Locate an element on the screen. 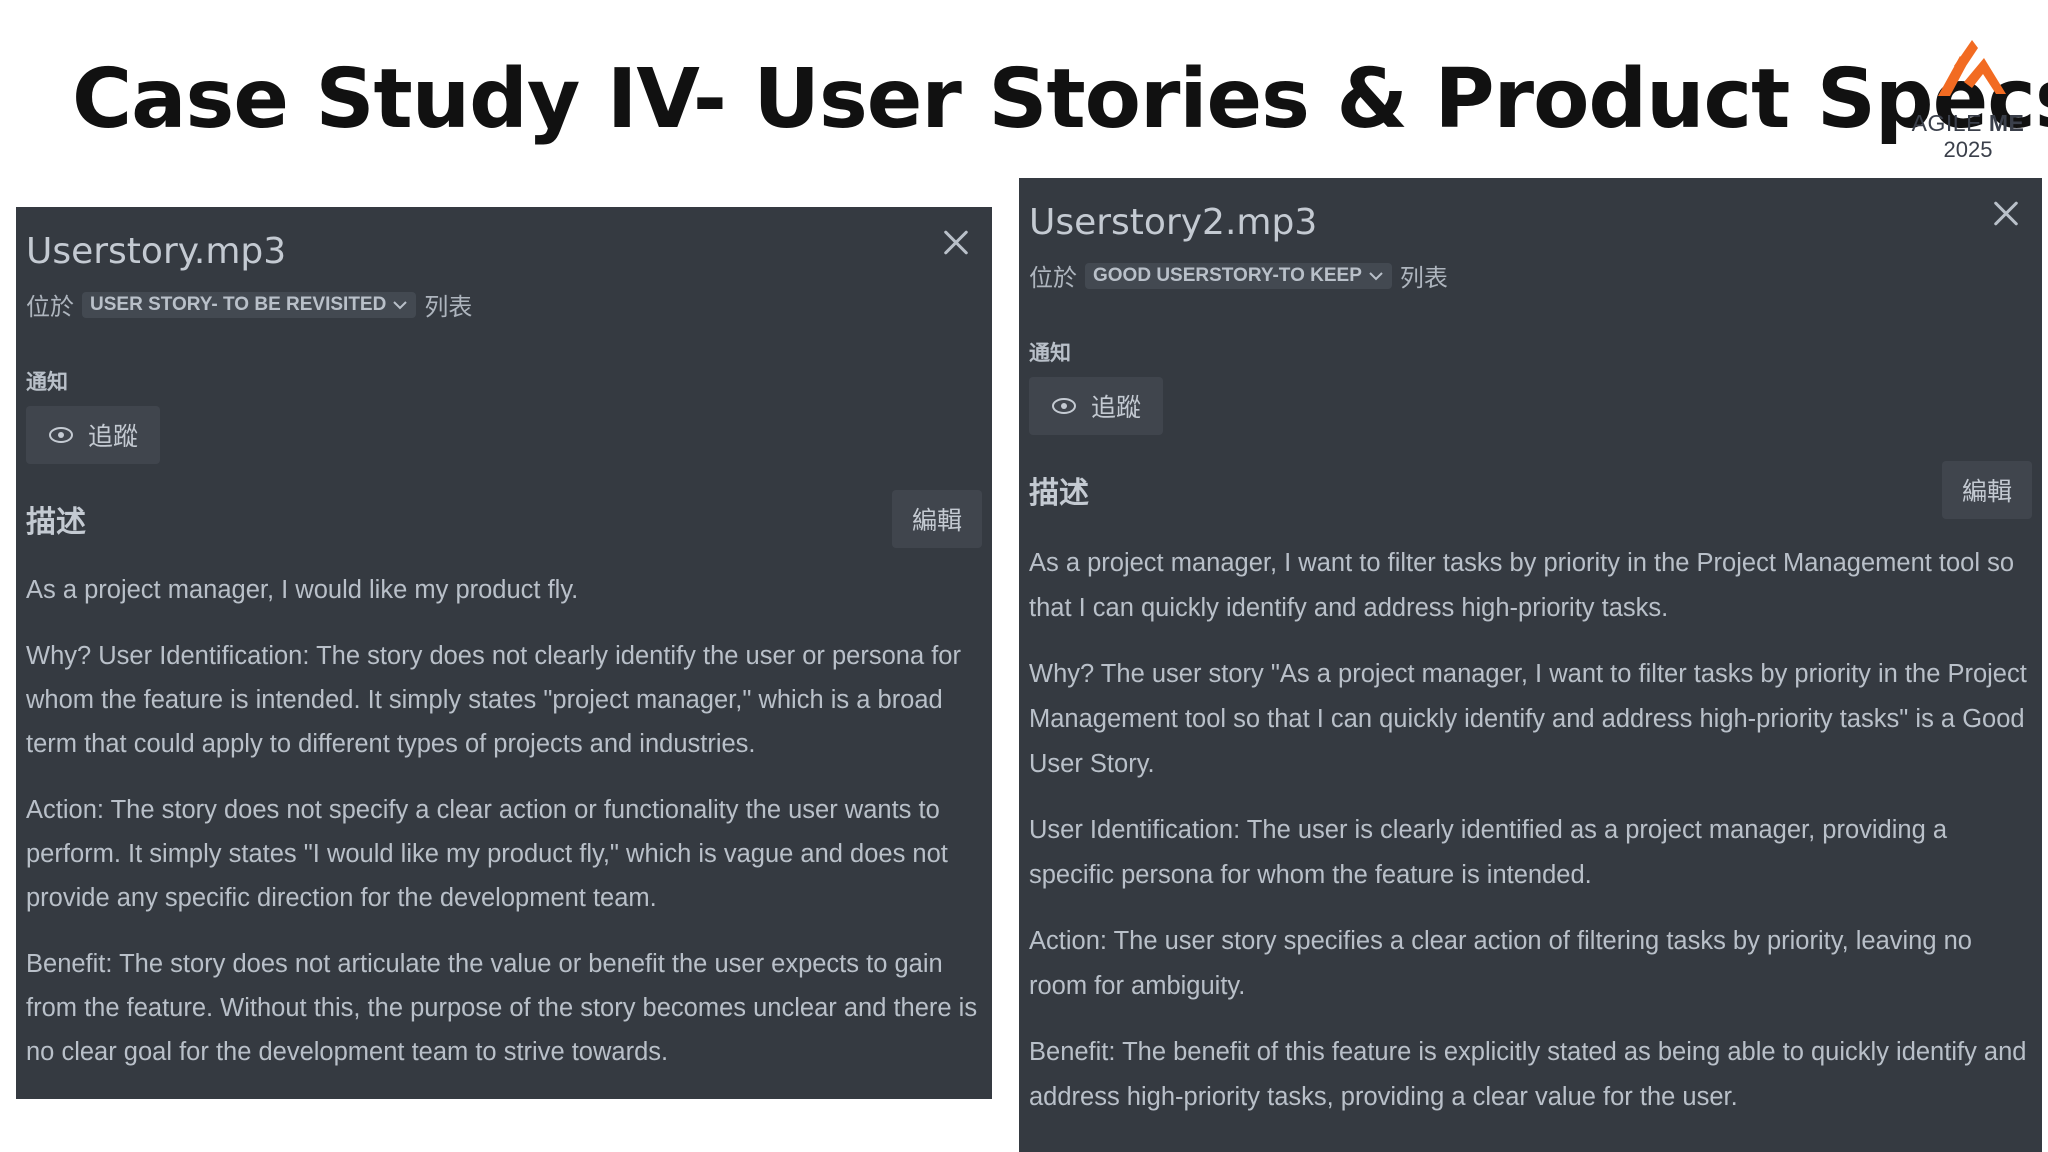  list-name: GOOD USERSTORY-TO KEEP is located at coordinates (1227, 275).